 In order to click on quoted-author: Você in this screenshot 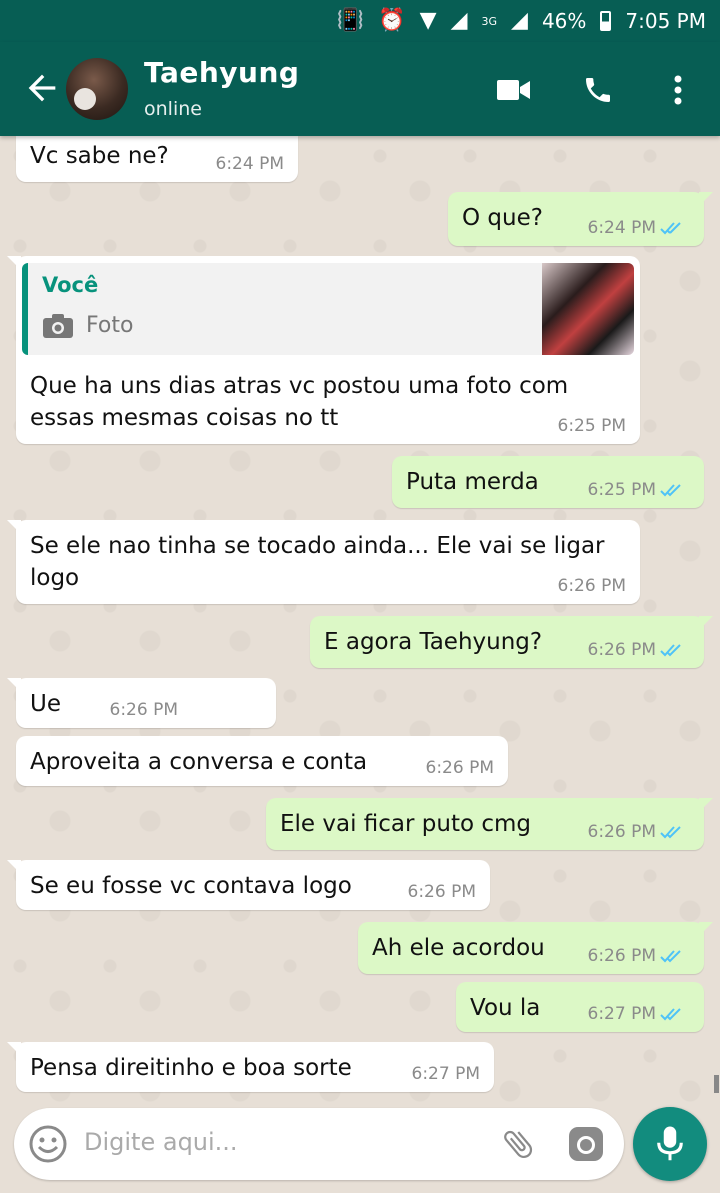, I will do `click(70, 285)`.